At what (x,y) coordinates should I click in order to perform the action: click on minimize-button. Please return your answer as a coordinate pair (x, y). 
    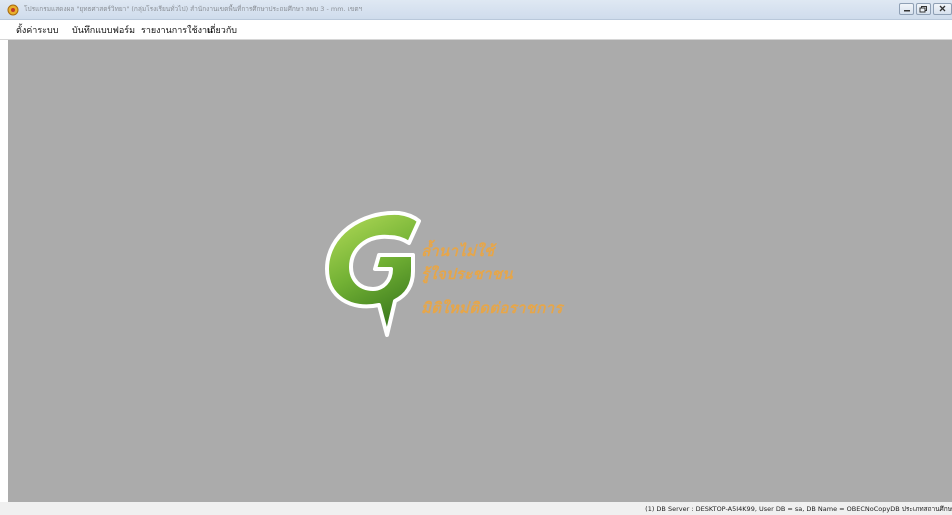
    Looking at the image, I should click on (906, 9).